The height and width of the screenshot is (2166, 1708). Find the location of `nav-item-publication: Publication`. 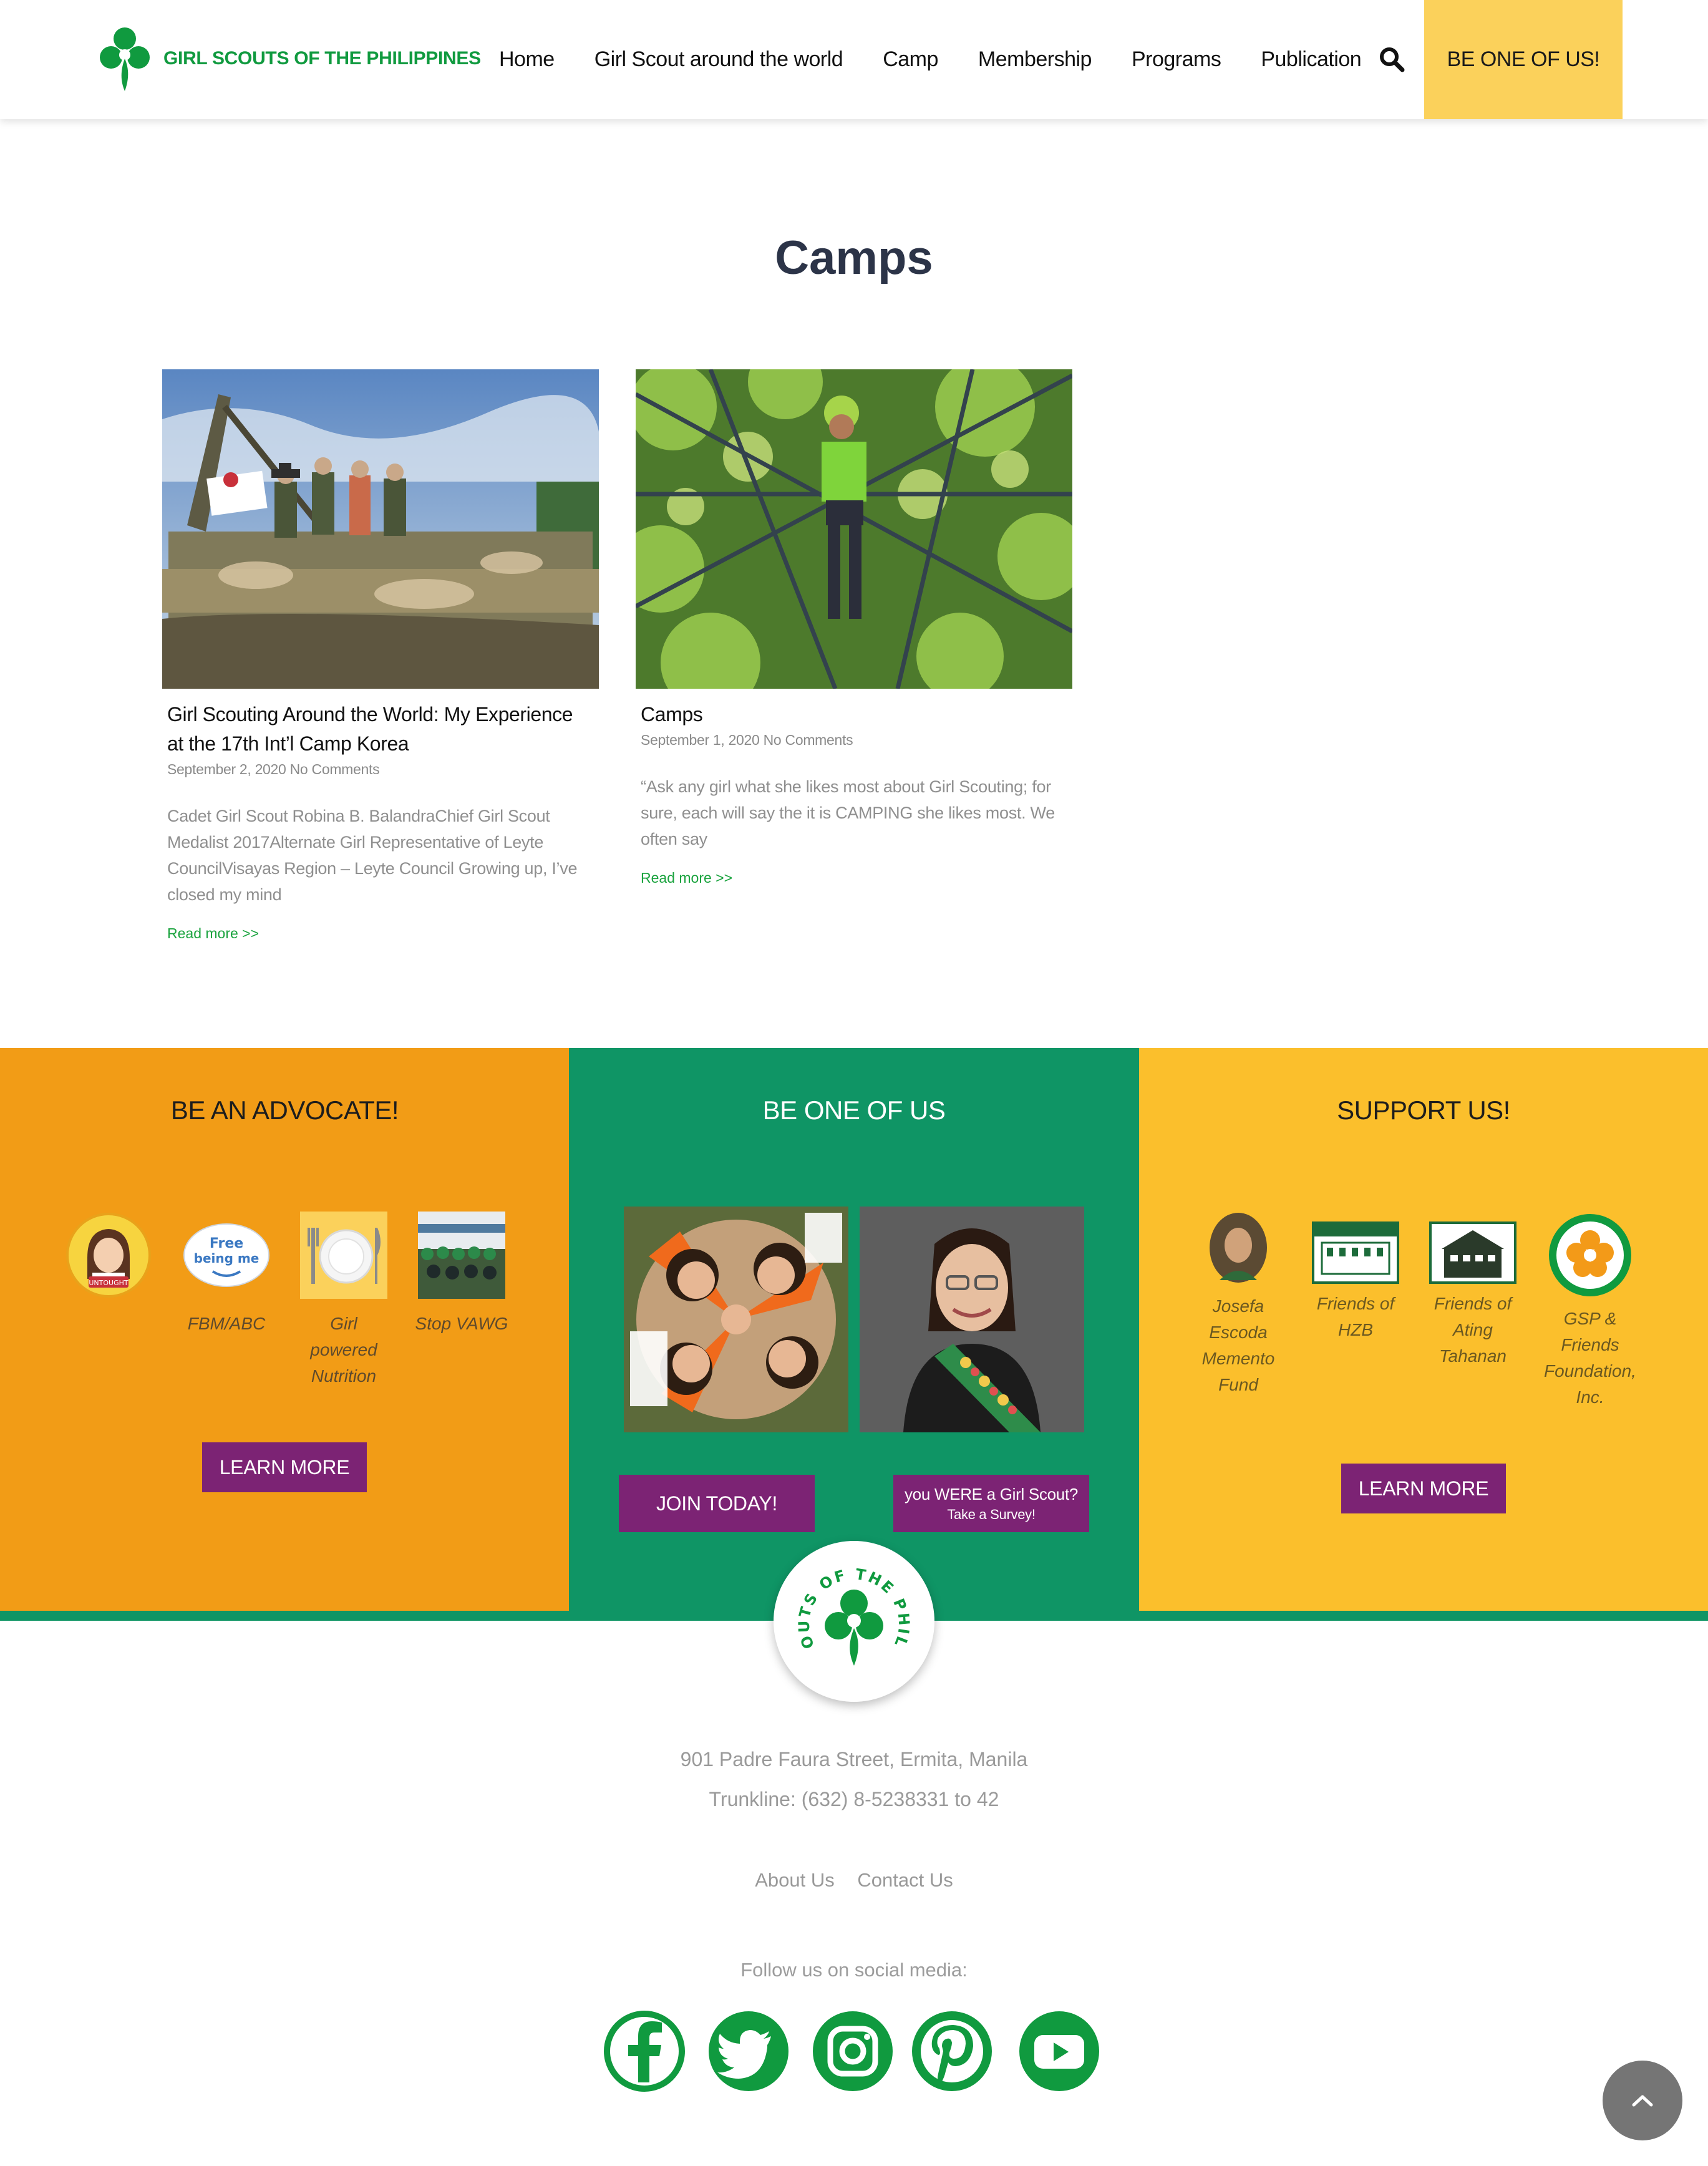

nav-item-publication: Publication is located at coordinates (1311, 59).